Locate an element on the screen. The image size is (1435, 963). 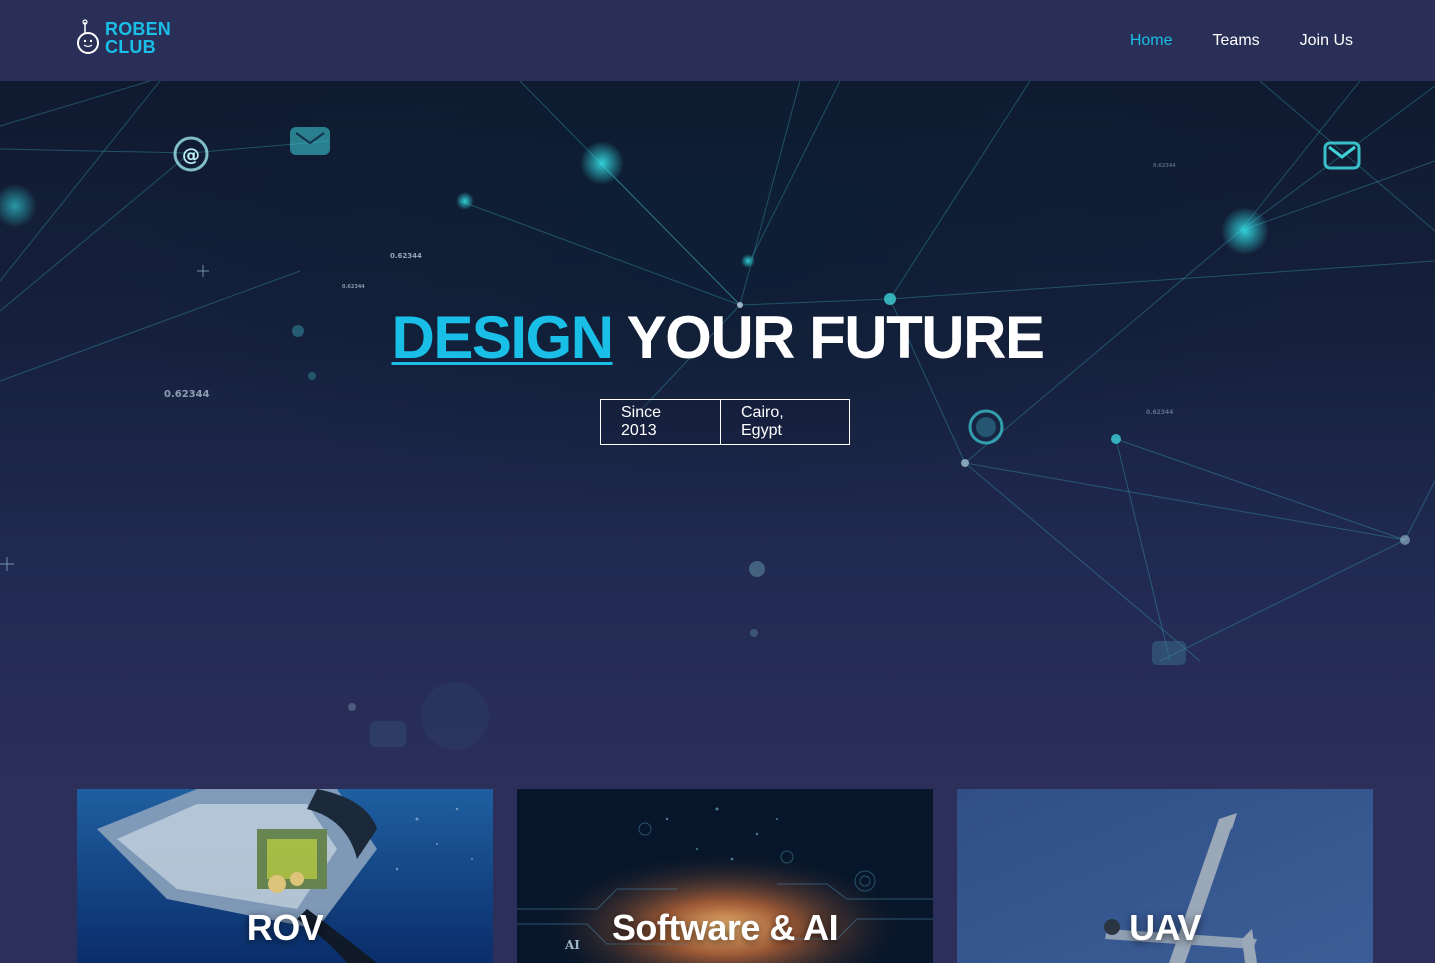
card-software-ai-label: Software & AI is located at coordinates (725, 927).